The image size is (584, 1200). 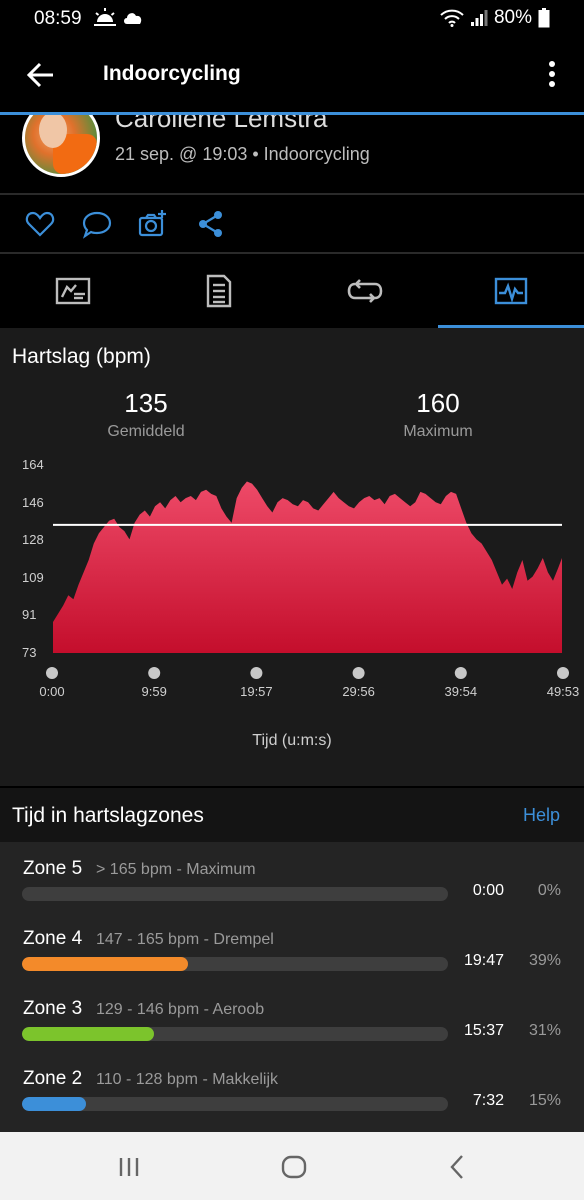 I want to click on zone-3-row: Zone 3 129 - 146 bpm - Aeroob 15:37 31%, so click(x=292, y=1033).